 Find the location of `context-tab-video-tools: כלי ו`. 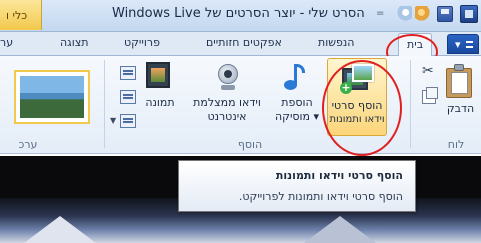

context-tab-video-tools: כלי ו is located at coordinates (21, 15).